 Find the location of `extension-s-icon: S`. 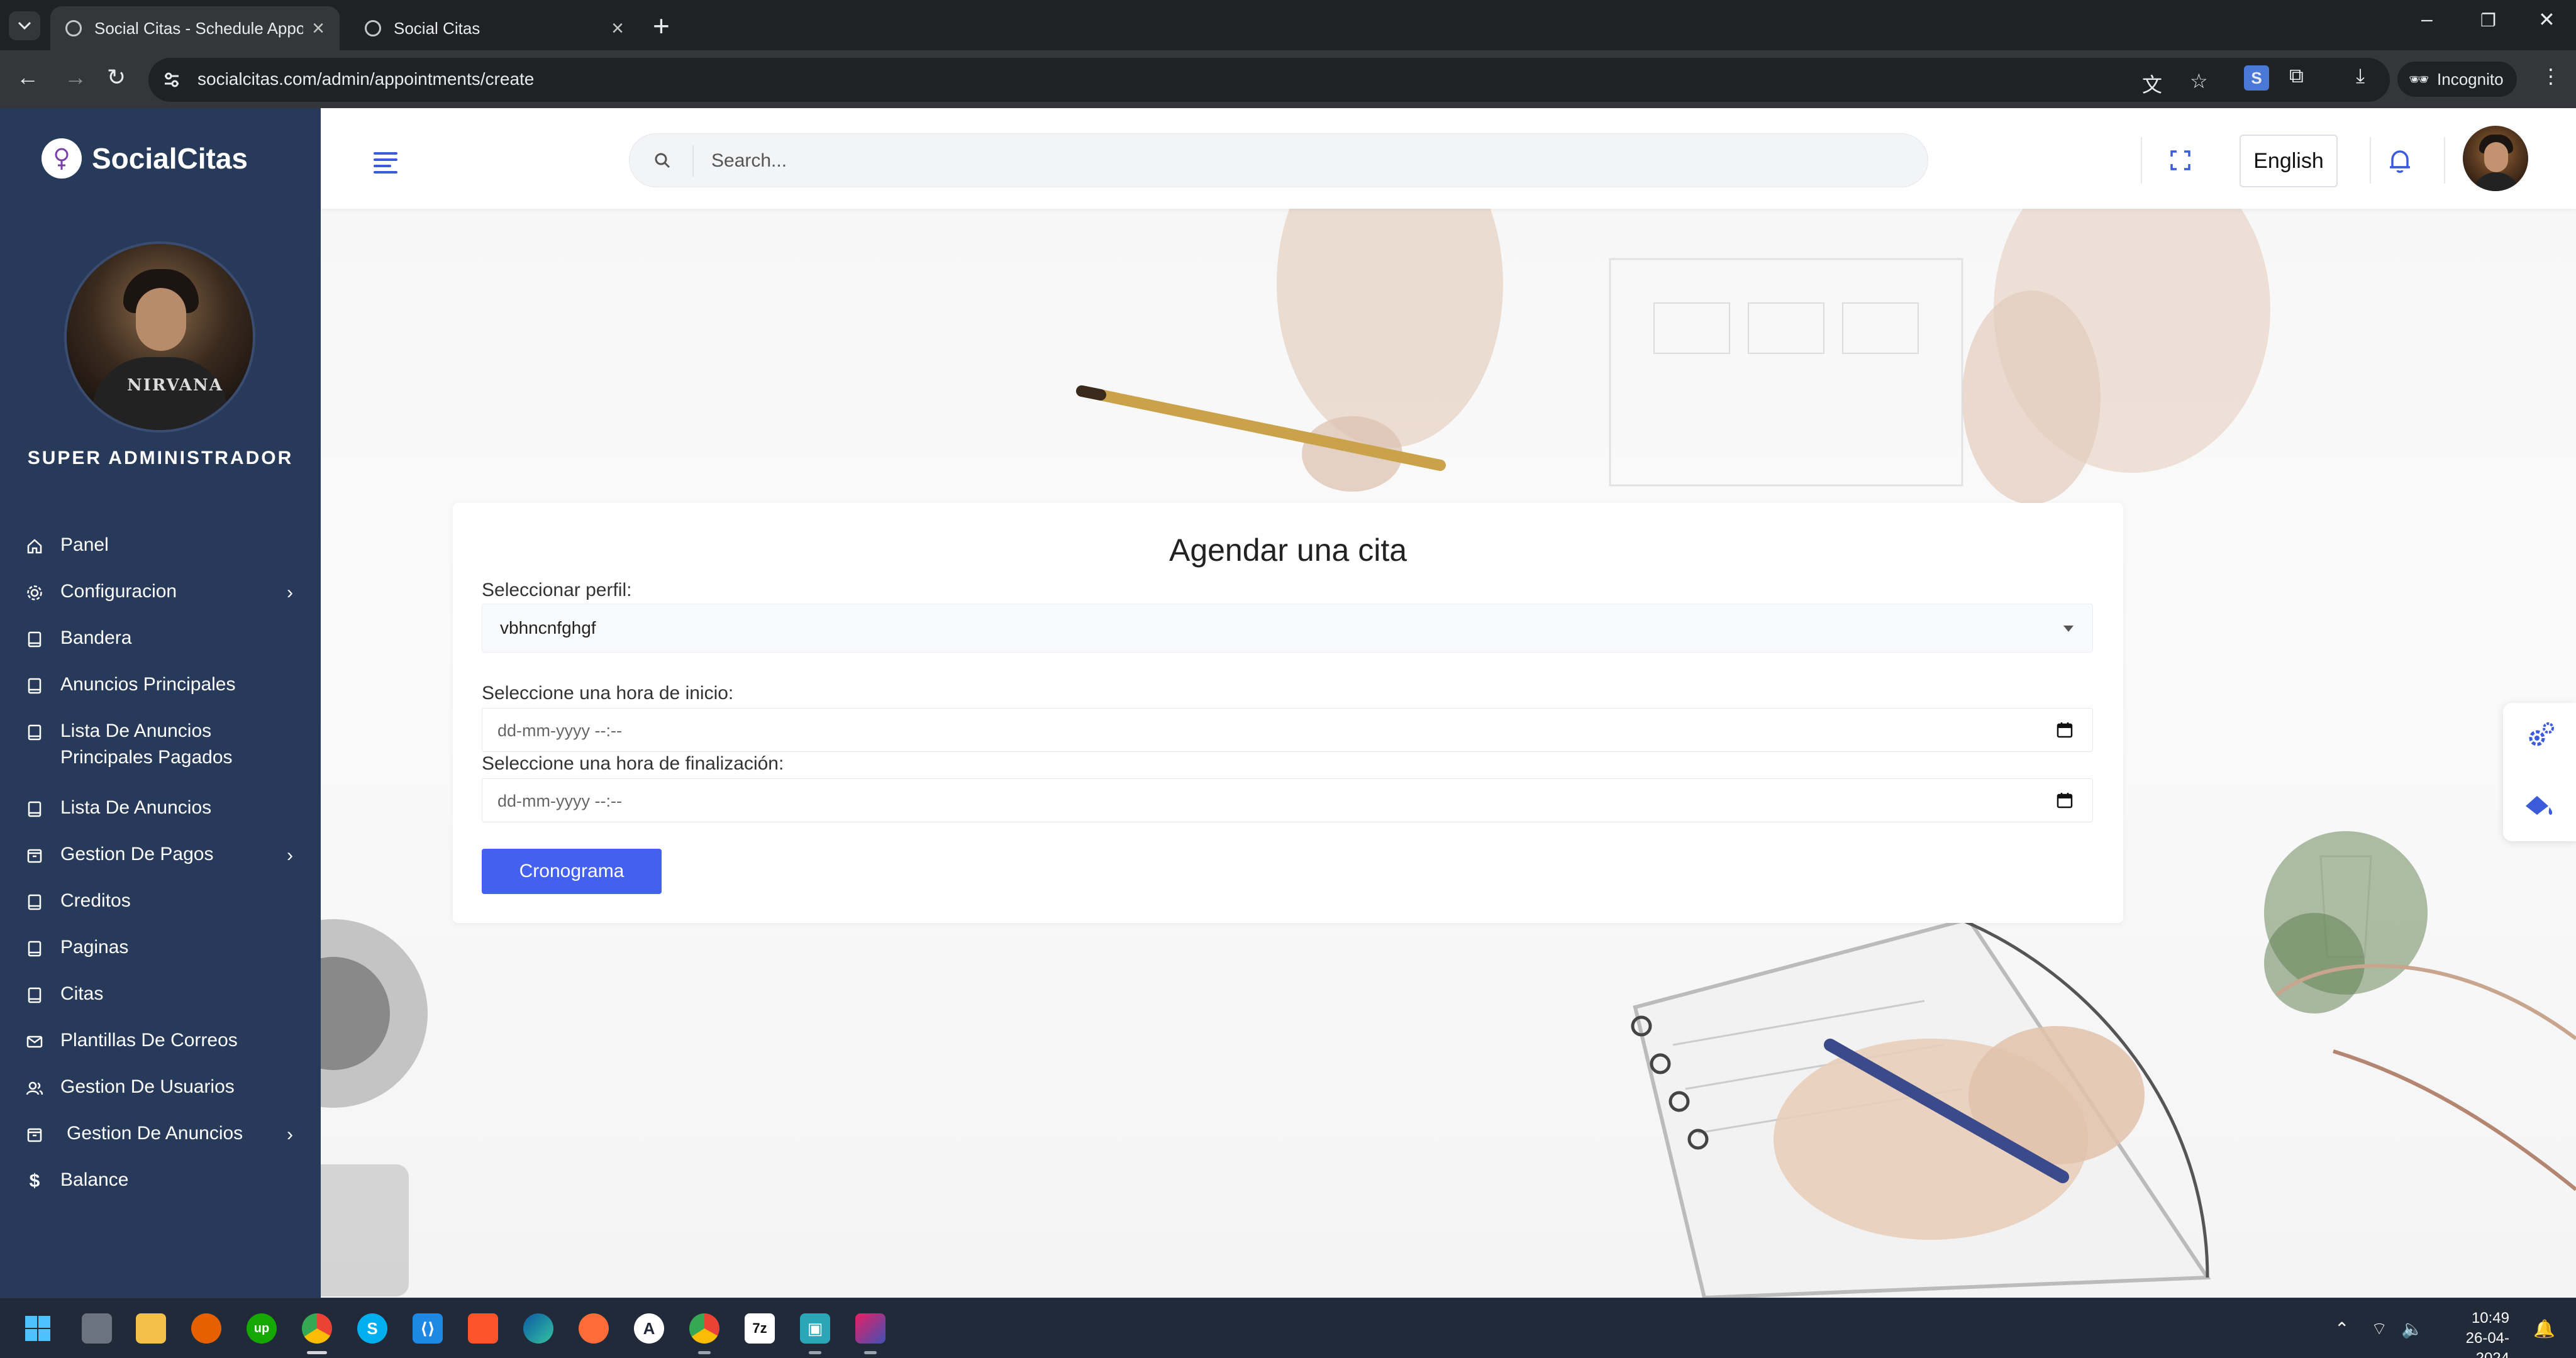

extension-s-icon: S is located at coordinates (2256, 78).